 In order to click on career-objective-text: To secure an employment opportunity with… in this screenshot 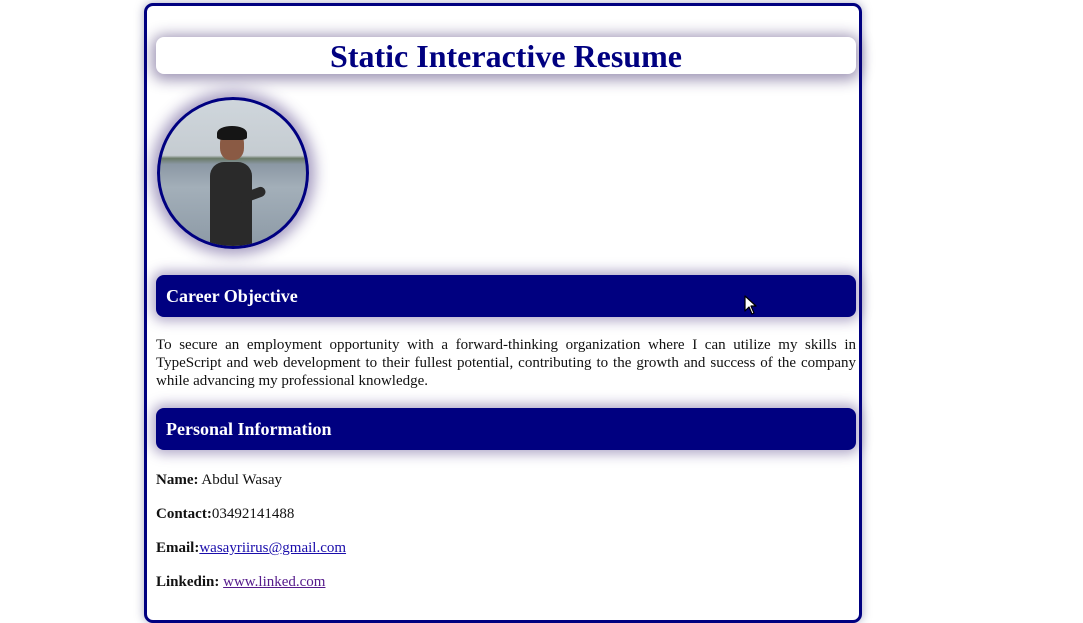, I will do `click(506, 363)`.